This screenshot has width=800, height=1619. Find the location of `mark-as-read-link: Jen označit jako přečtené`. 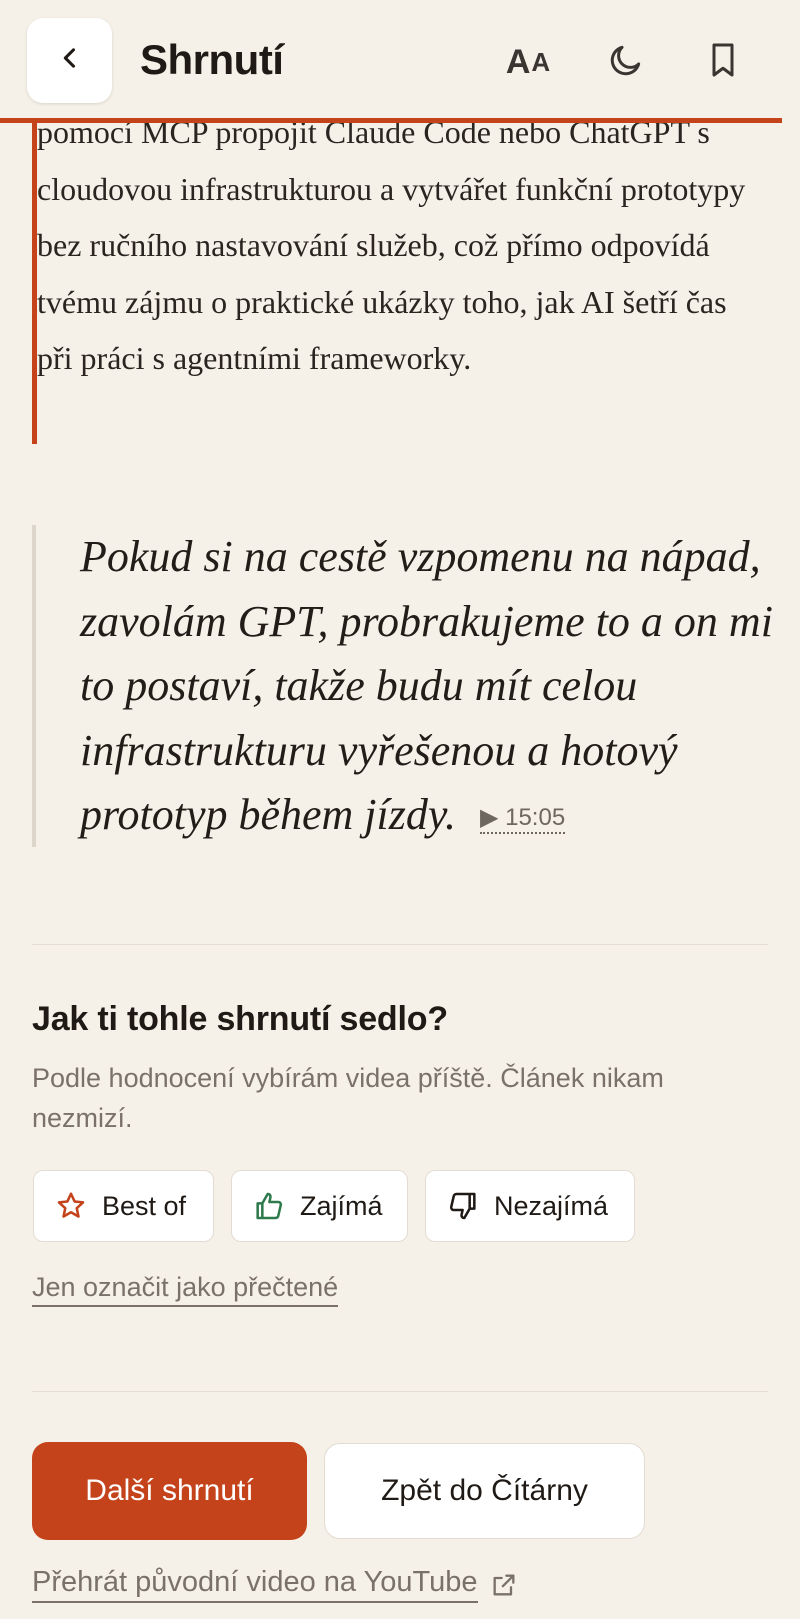

mark-as-read-link: Jen označit jako přečtené is located at coordinates (185, 1289).